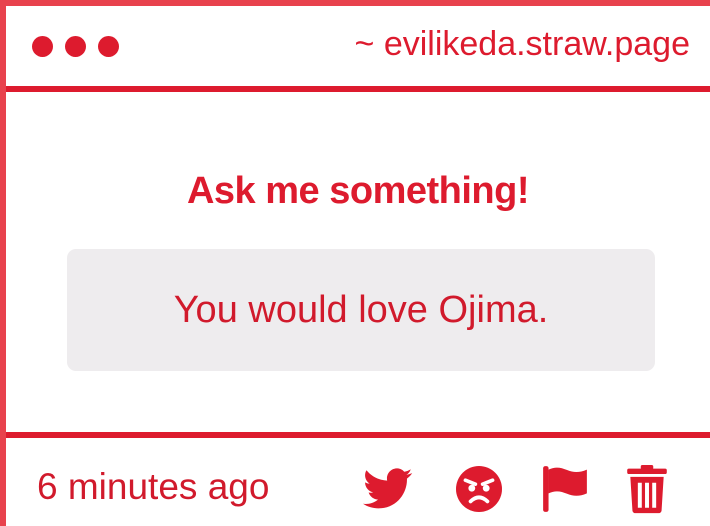  I want to click on flag-icon, so click(565, 489).